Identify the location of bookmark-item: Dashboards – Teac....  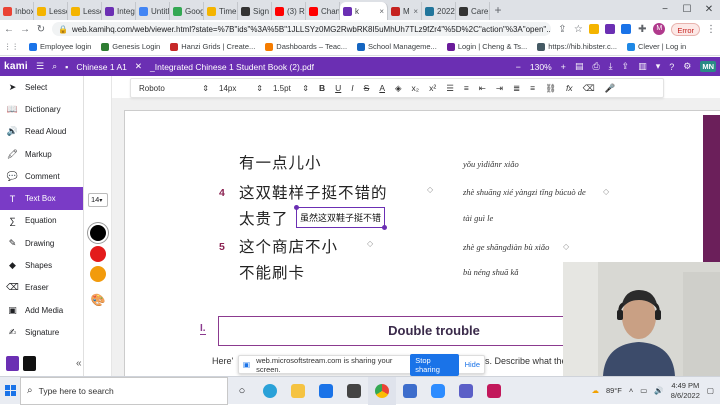
(306, 46).